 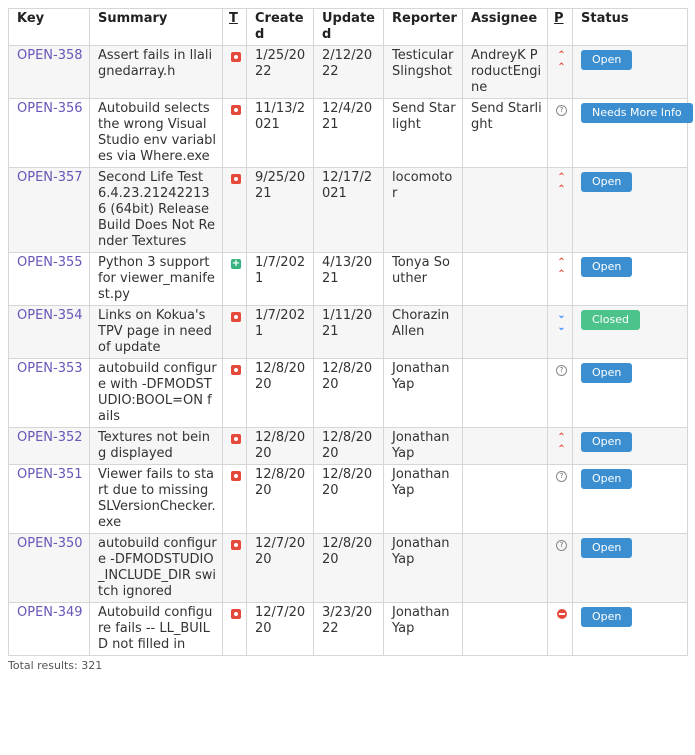 I want to click on reporter-cell: locomotor, so click(x=423, y=210).